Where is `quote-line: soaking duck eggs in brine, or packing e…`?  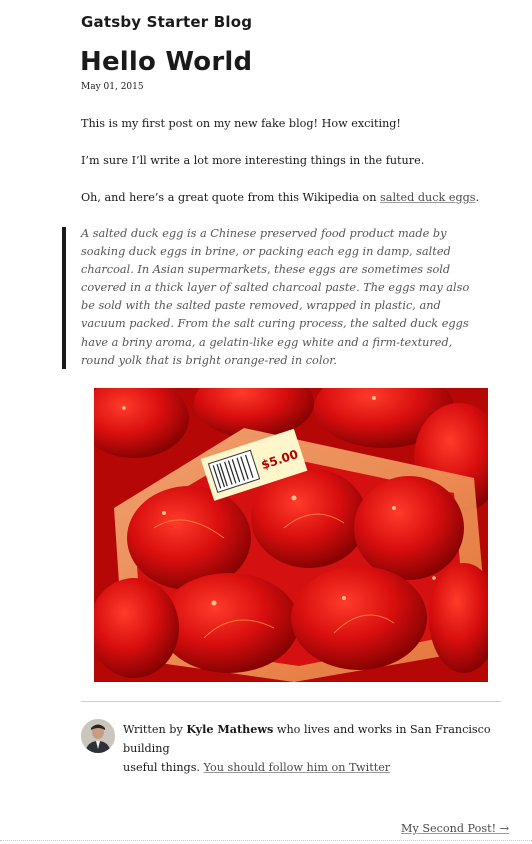 quote-line: soaking duck eggs in brine, or packing e… is located at coordinates (266, 252).